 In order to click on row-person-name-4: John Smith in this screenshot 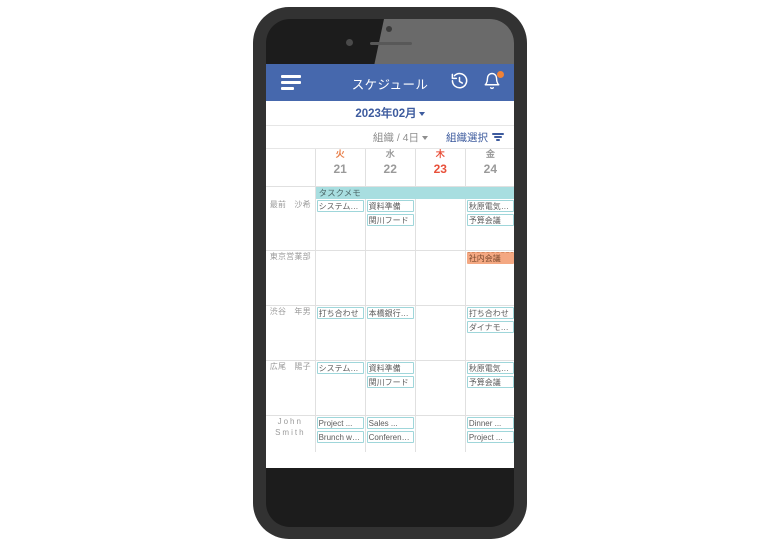, I will do `click(291, 433)`.